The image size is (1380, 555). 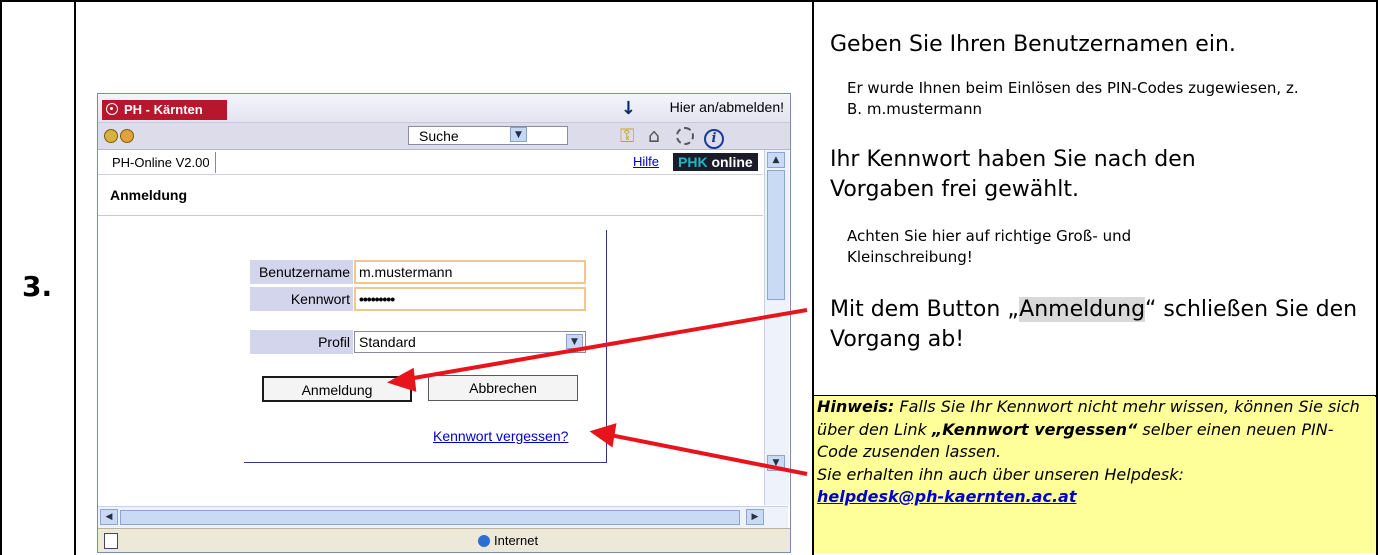 I want to click on arrow-head-login, so click(x=401, y=379).